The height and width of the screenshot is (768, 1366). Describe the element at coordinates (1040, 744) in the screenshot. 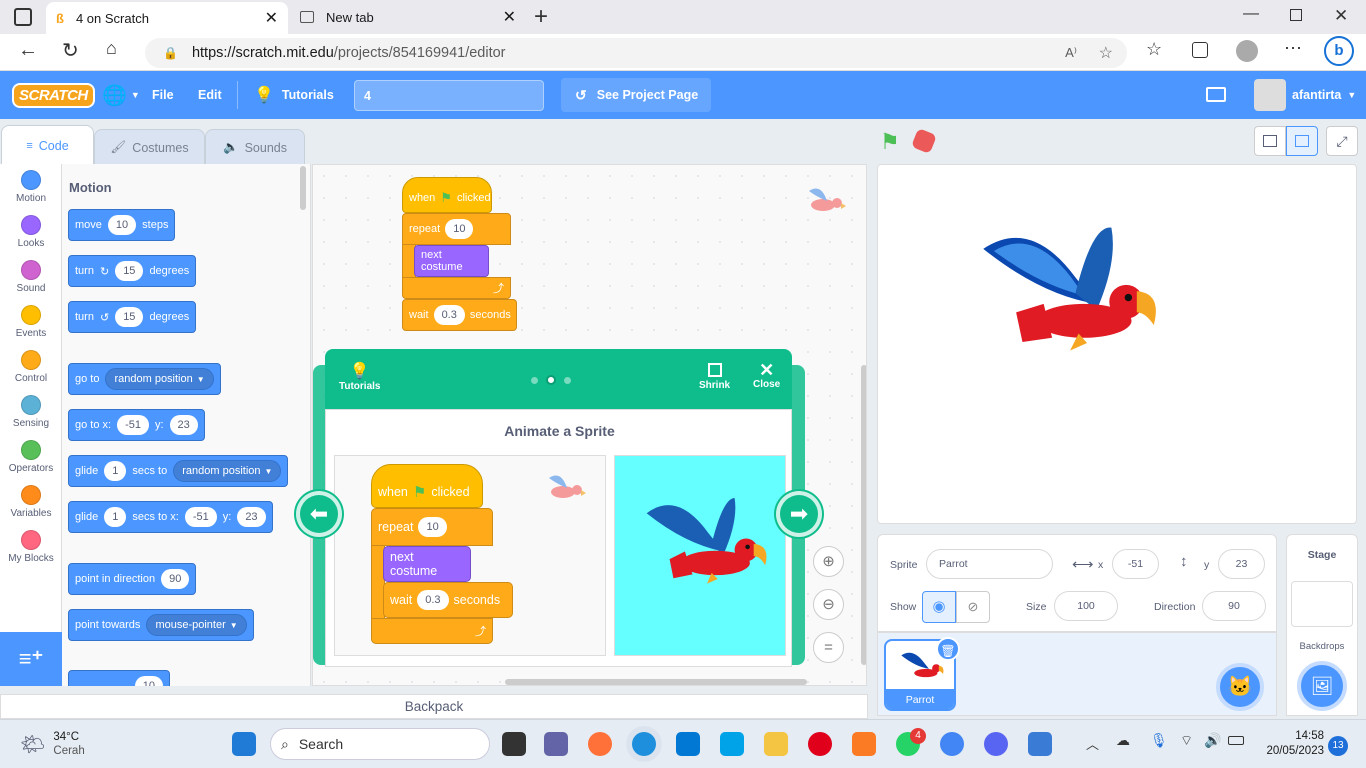

I see `photos-icon` at that location.